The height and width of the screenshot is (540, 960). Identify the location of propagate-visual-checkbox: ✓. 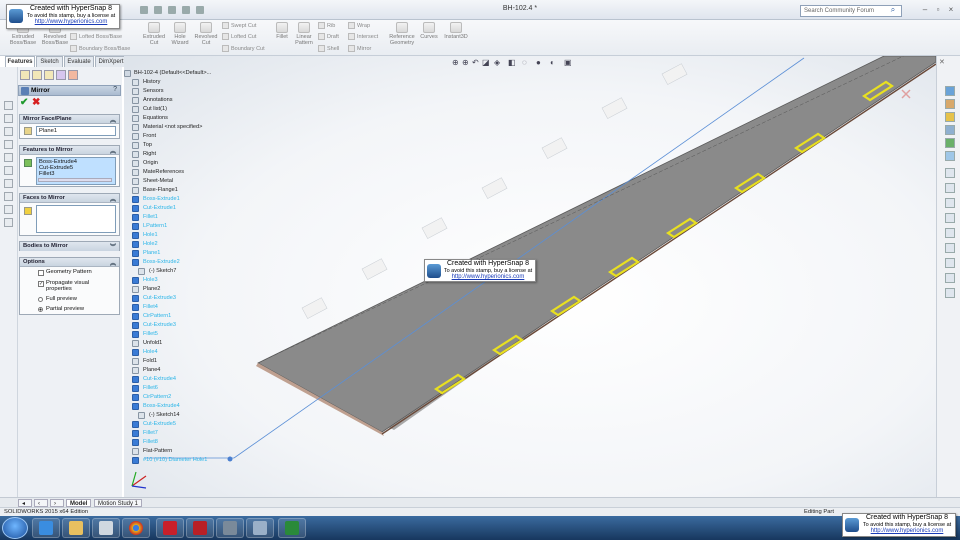
(41, 284).